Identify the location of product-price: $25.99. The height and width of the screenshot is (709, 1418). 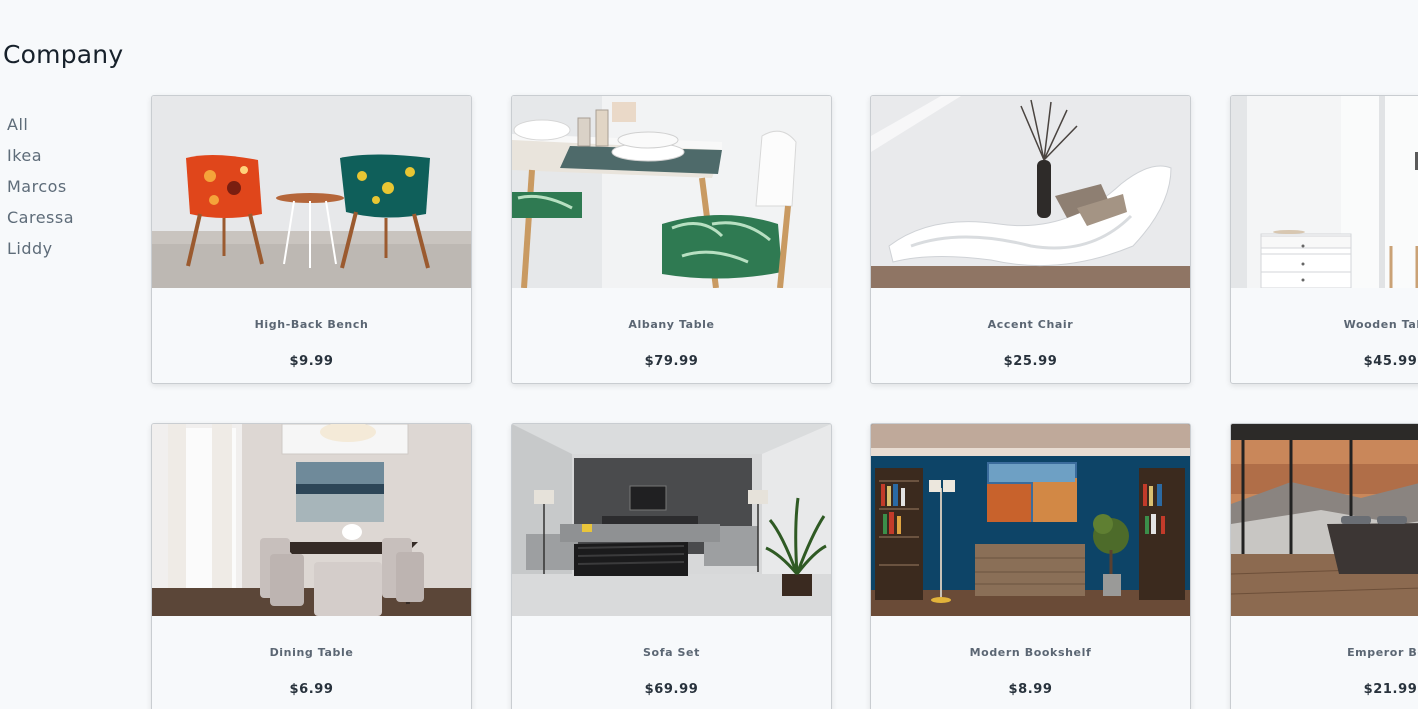
(1030, 361).